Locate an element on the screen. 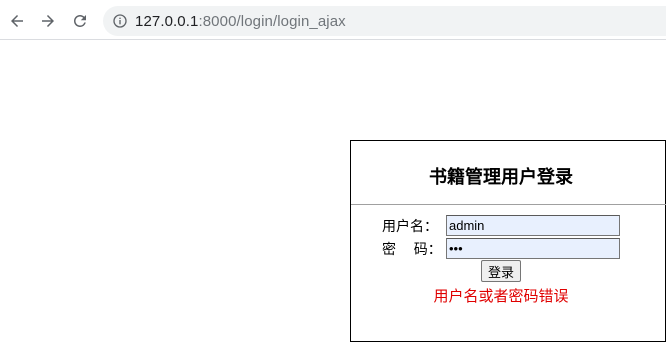 The height and width of the screenshot is (354, 666). forward-button is located at coordinates (48, 21).